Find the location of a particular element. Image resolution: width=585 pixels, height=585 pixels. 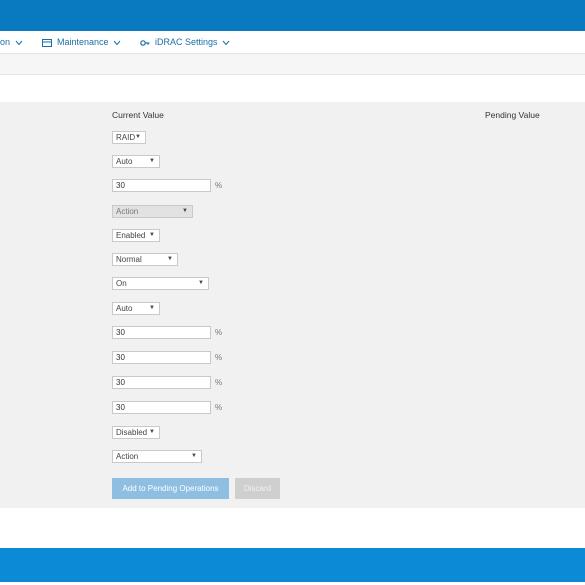

on-select: On ▼ is located at coordinates (160, 283).